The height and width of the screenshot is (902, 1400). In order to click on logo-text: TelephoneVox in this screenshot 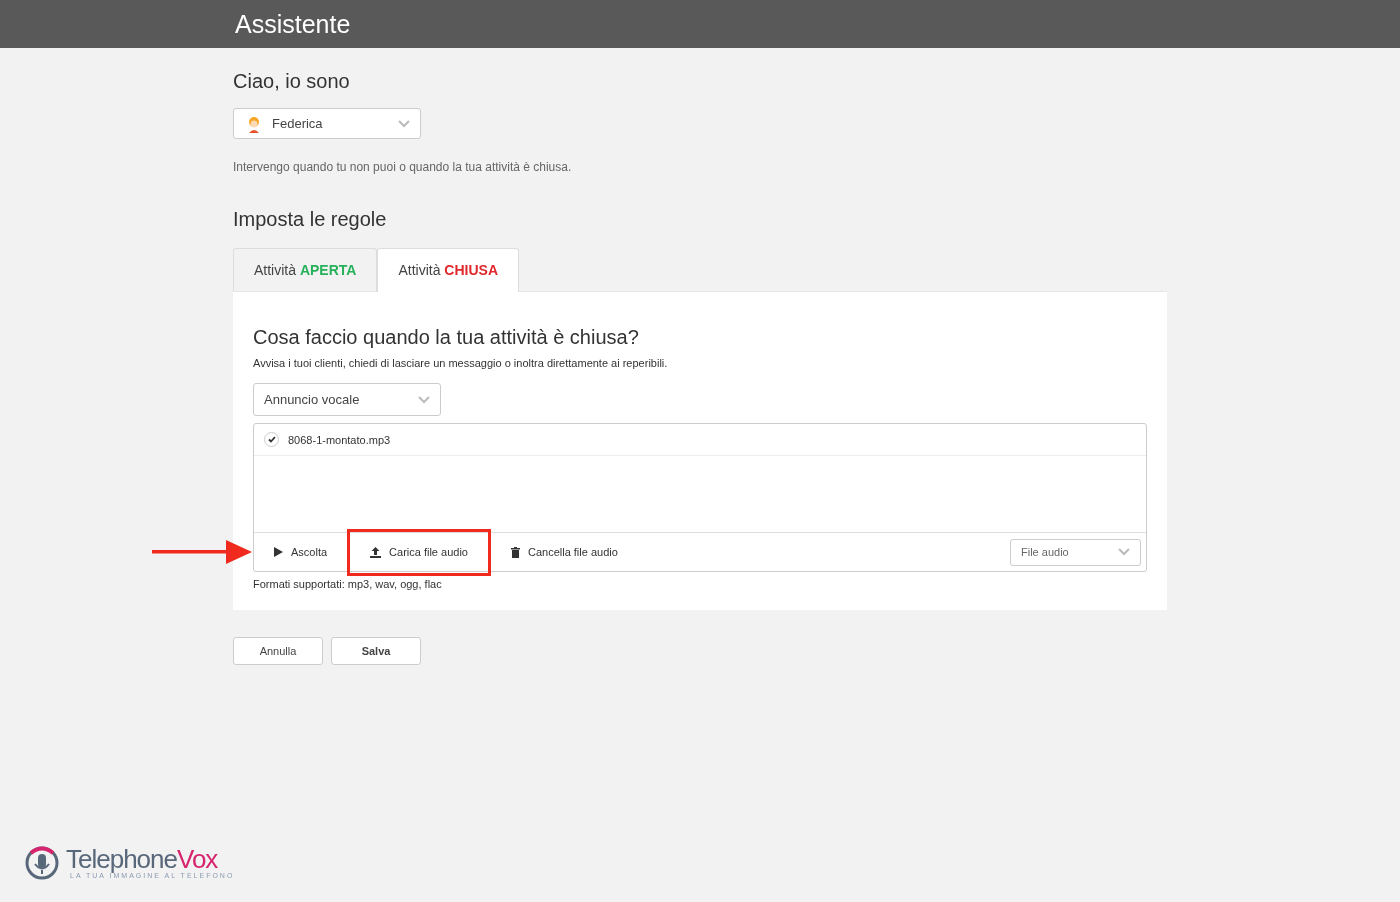, I will do `click(142, 858)`.